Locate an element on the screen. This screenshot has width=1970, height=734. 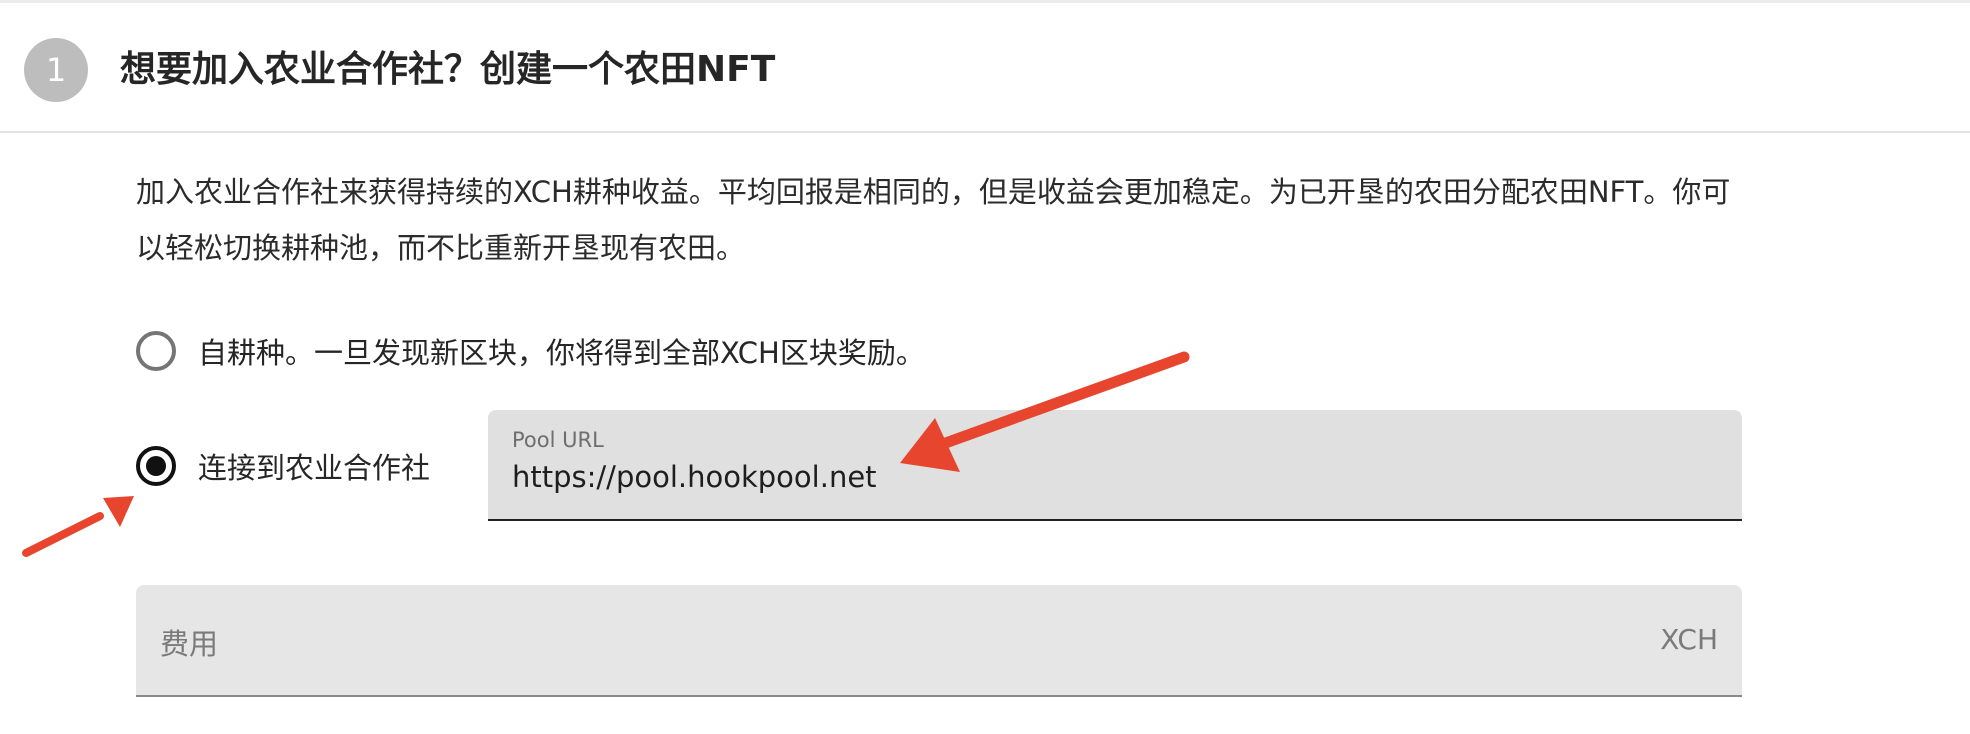
step-title: 想要加入农业合作社？创建一个农田NFT is located at coordinates (448, 69).